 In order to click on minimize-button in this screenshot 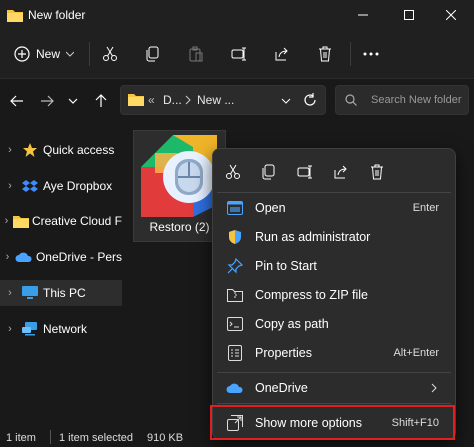, I will do `click(363, 15)`.